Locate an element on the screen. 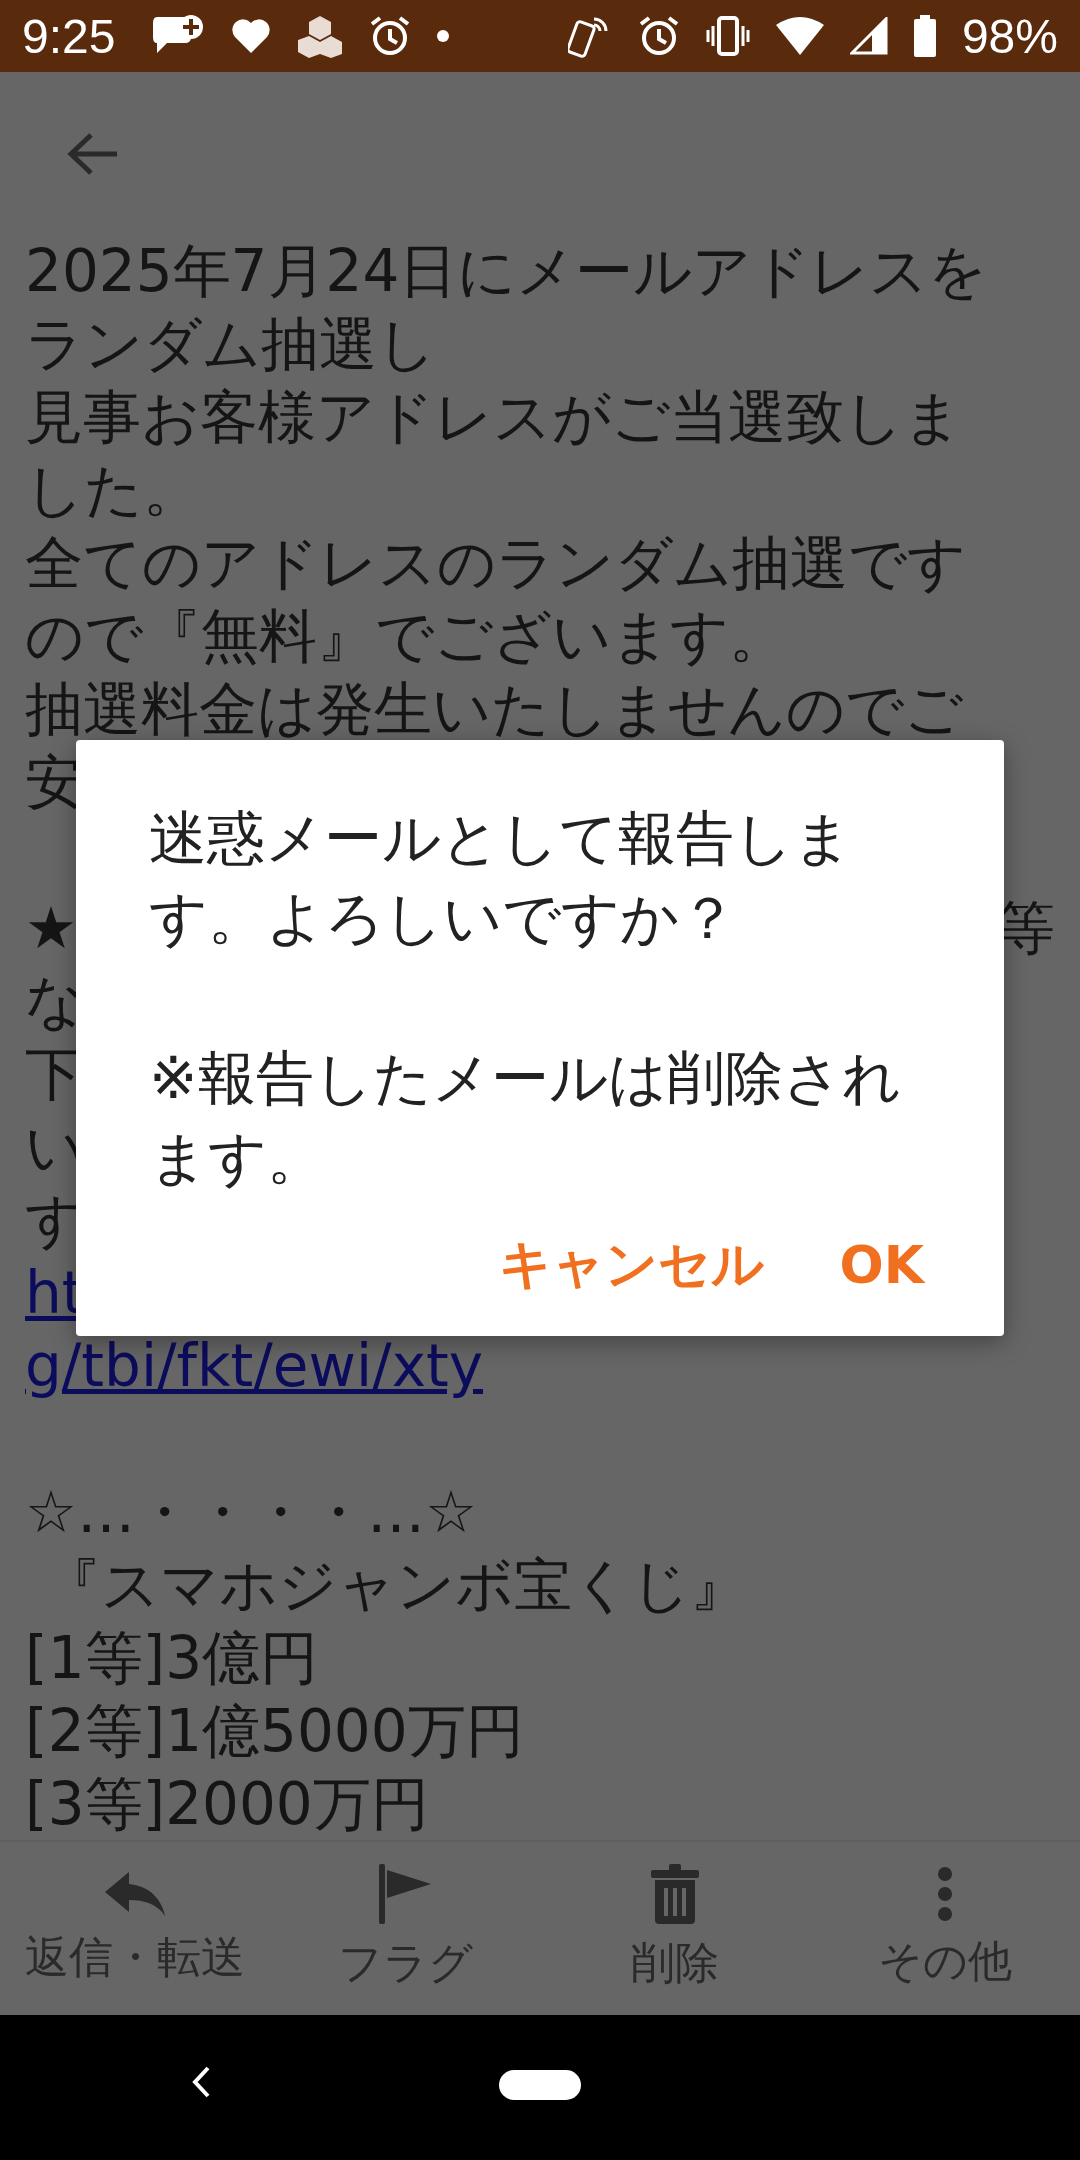 The image size is (1080, 2160). email-body-text: [1等]3億円 is located at coordinates (172, 1658).